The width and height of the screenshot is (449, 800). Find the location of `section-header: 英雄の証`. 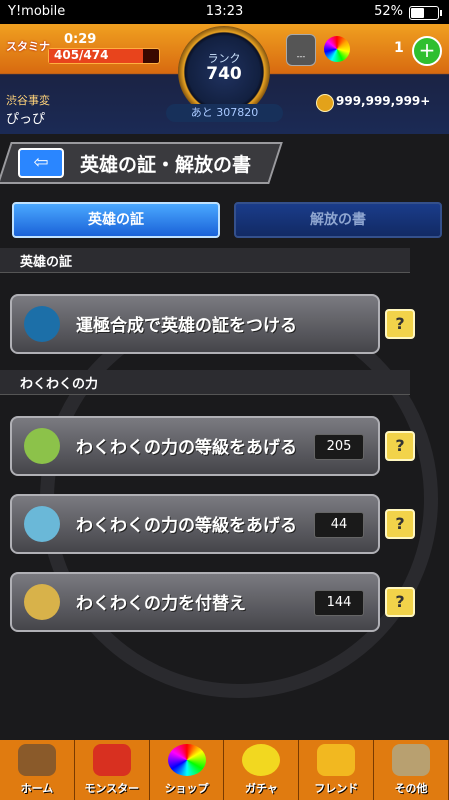

section-header: 英雄の証 is located at coordinates (205, 260).